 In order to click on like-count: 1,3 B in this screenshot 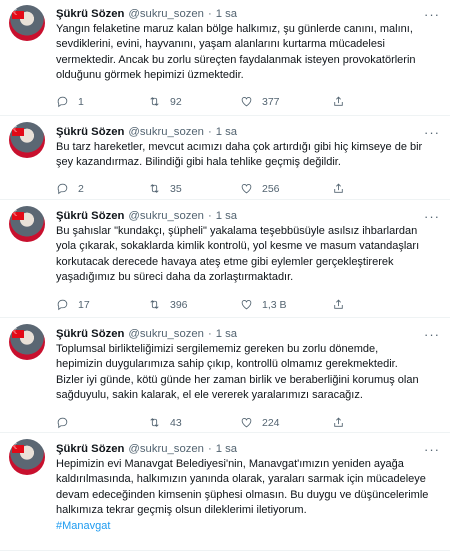, I will do `click(274, 304)`.